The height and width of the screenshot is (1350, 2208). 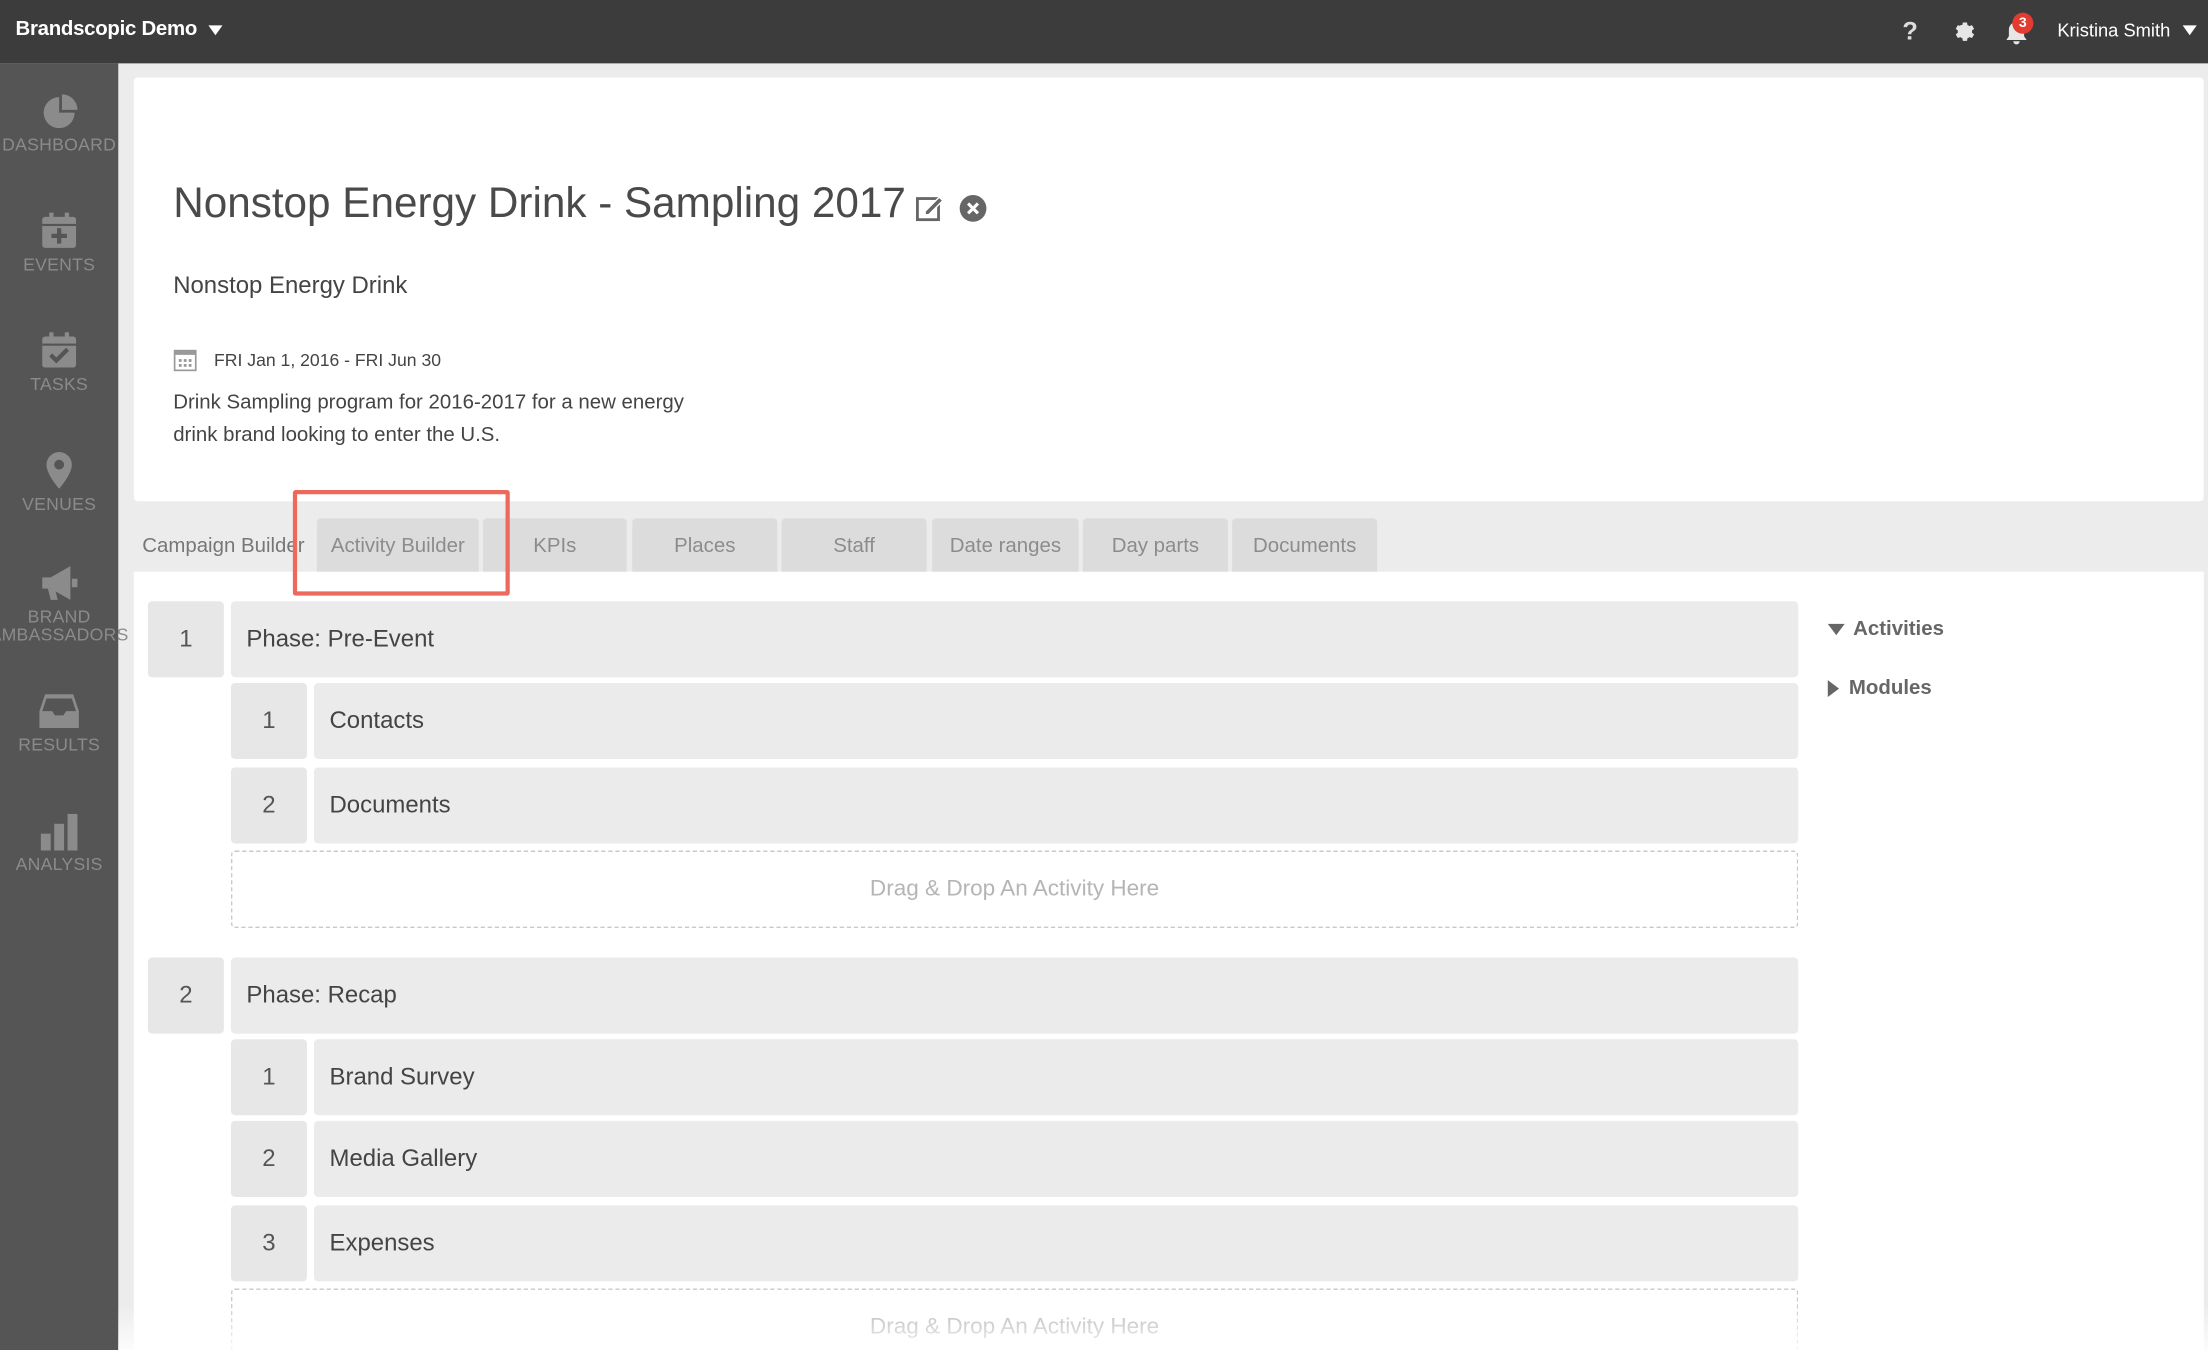 I want to click on activity-documents: Documents, so click(x=1056, y=805).